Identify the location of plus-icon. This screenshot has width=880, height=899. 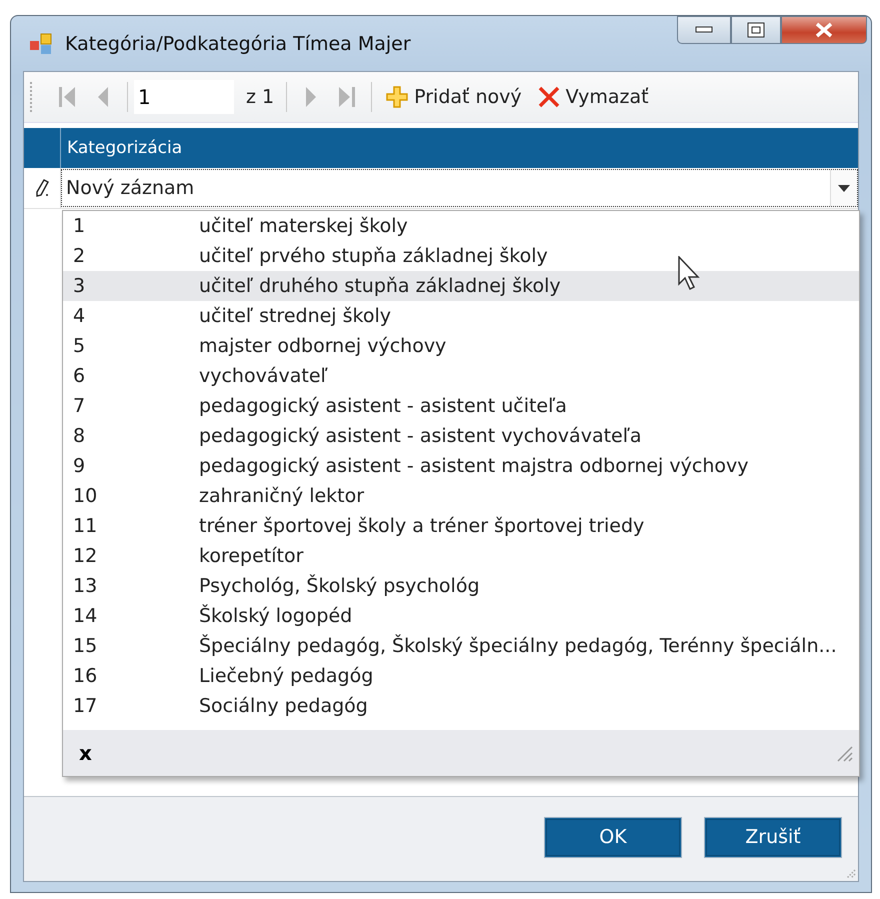
(397, 97).